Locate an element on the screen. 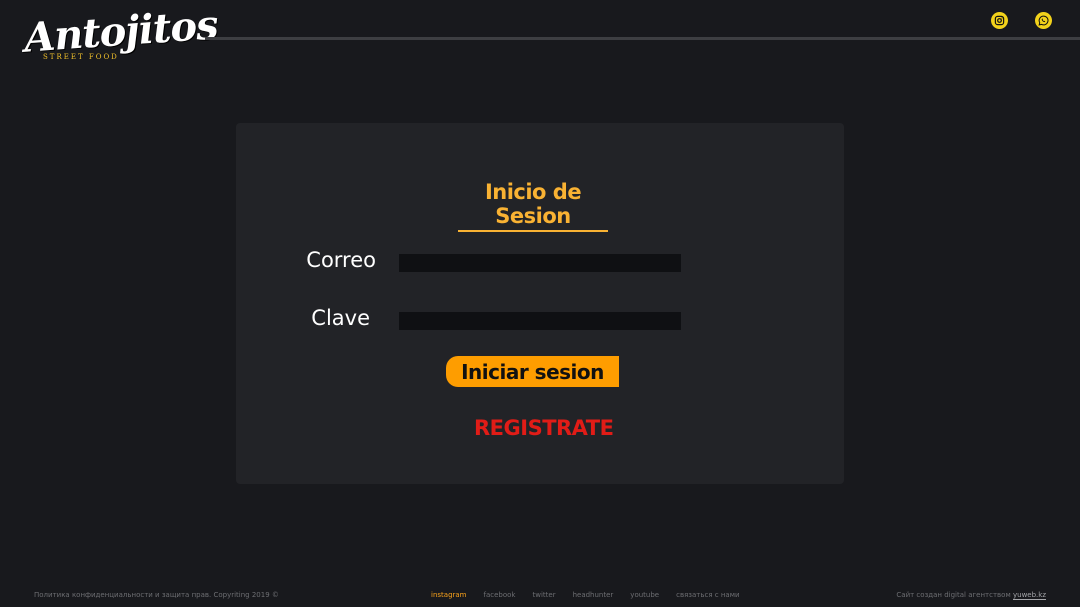 The height and width of the screenshot is (607, 1080). login-button: Iniciar sesion is located at coordinates (532, 371).